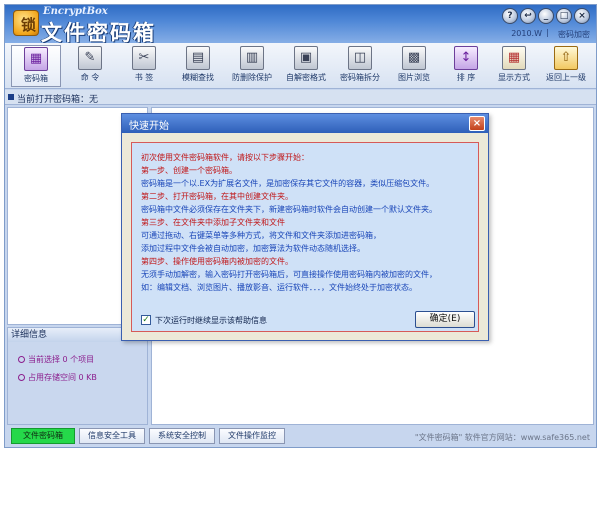 This screenshot has width=600, height=521. I want to click on window-controls: ? ↩ _ □ ×, so click(546, 16).